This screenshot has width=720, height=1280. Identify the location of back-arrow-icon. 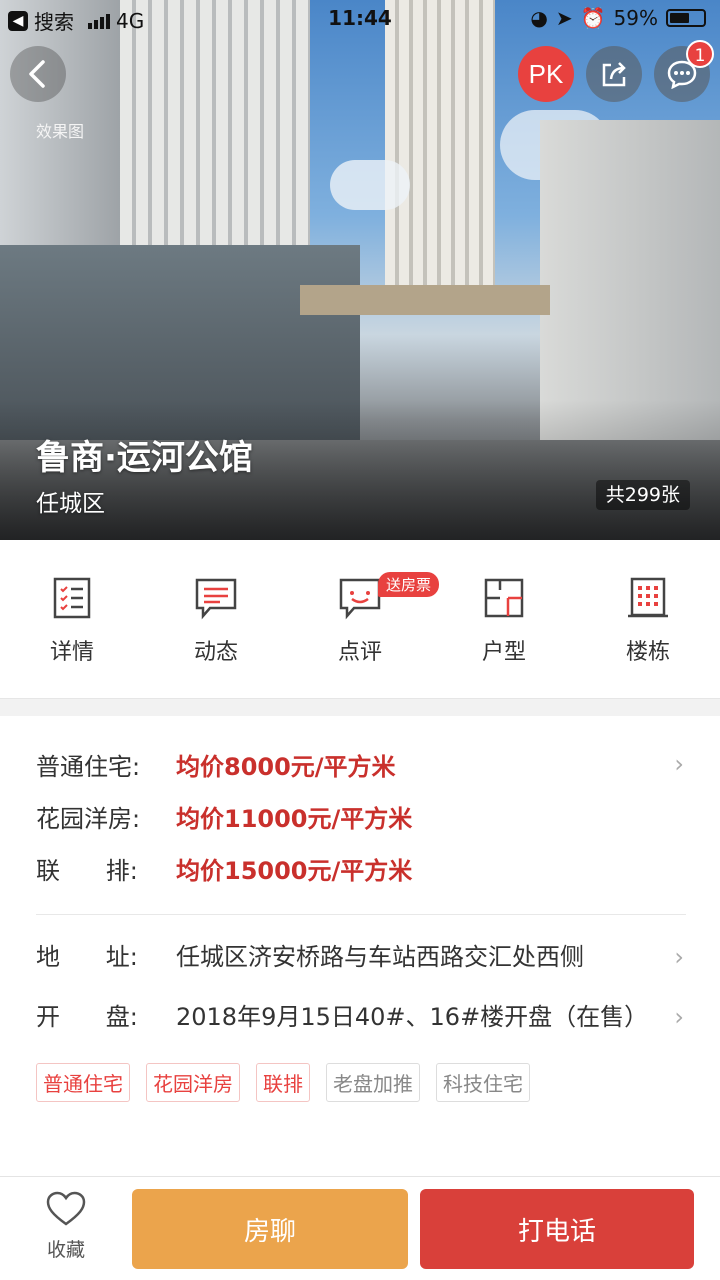
(37, 74).